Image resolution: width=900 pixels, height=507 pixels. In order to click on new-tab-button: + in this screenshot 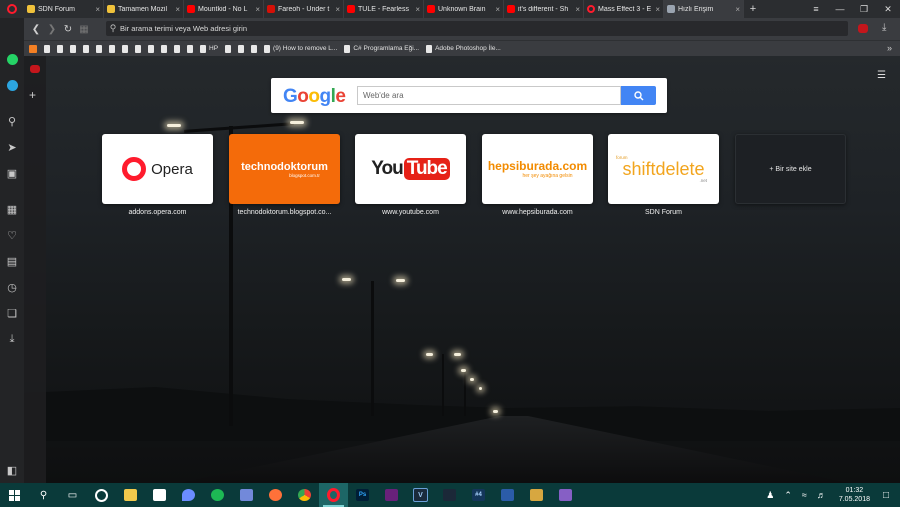, I will do `click(753, 9)`.